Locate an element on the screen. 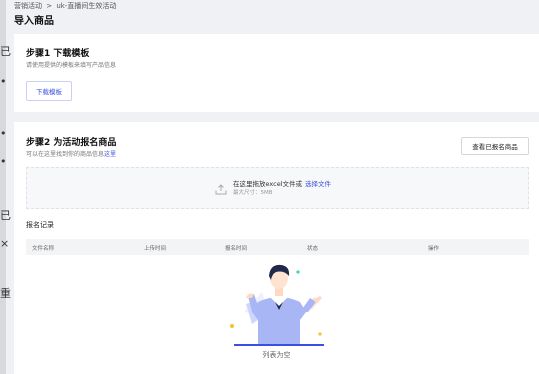  records-table-header: 文件名称 上传时间 报名时间 状态 操作 is located at coordinates (277, 247).